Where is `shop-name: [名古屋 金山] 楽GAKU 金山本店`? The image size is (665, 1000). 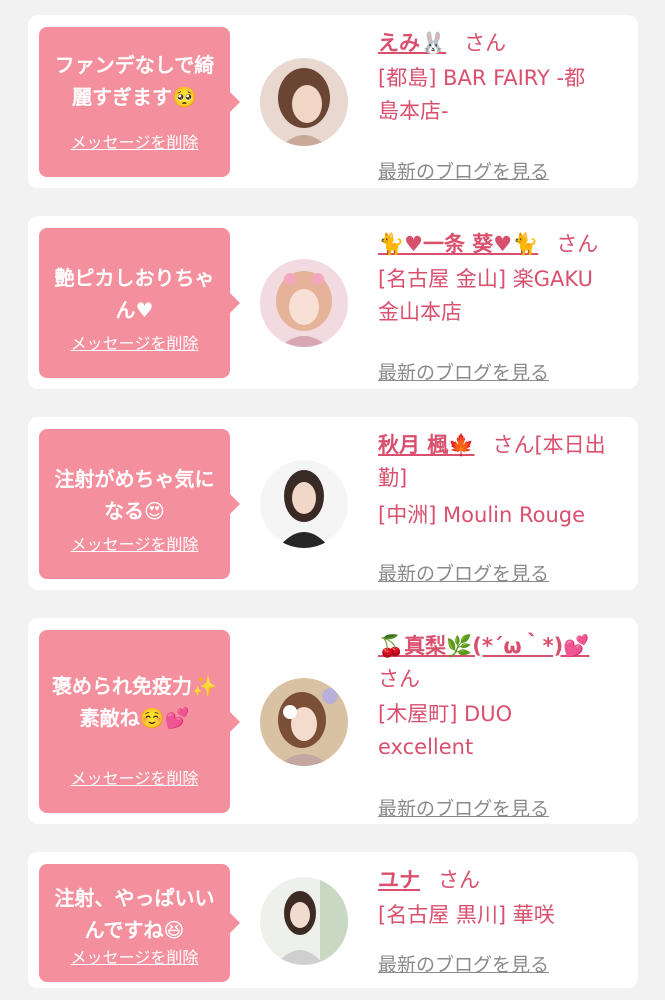
shop-name: [名古屋 金山] 楽GAKU 金山本店 is located at coordinates (503, 296).